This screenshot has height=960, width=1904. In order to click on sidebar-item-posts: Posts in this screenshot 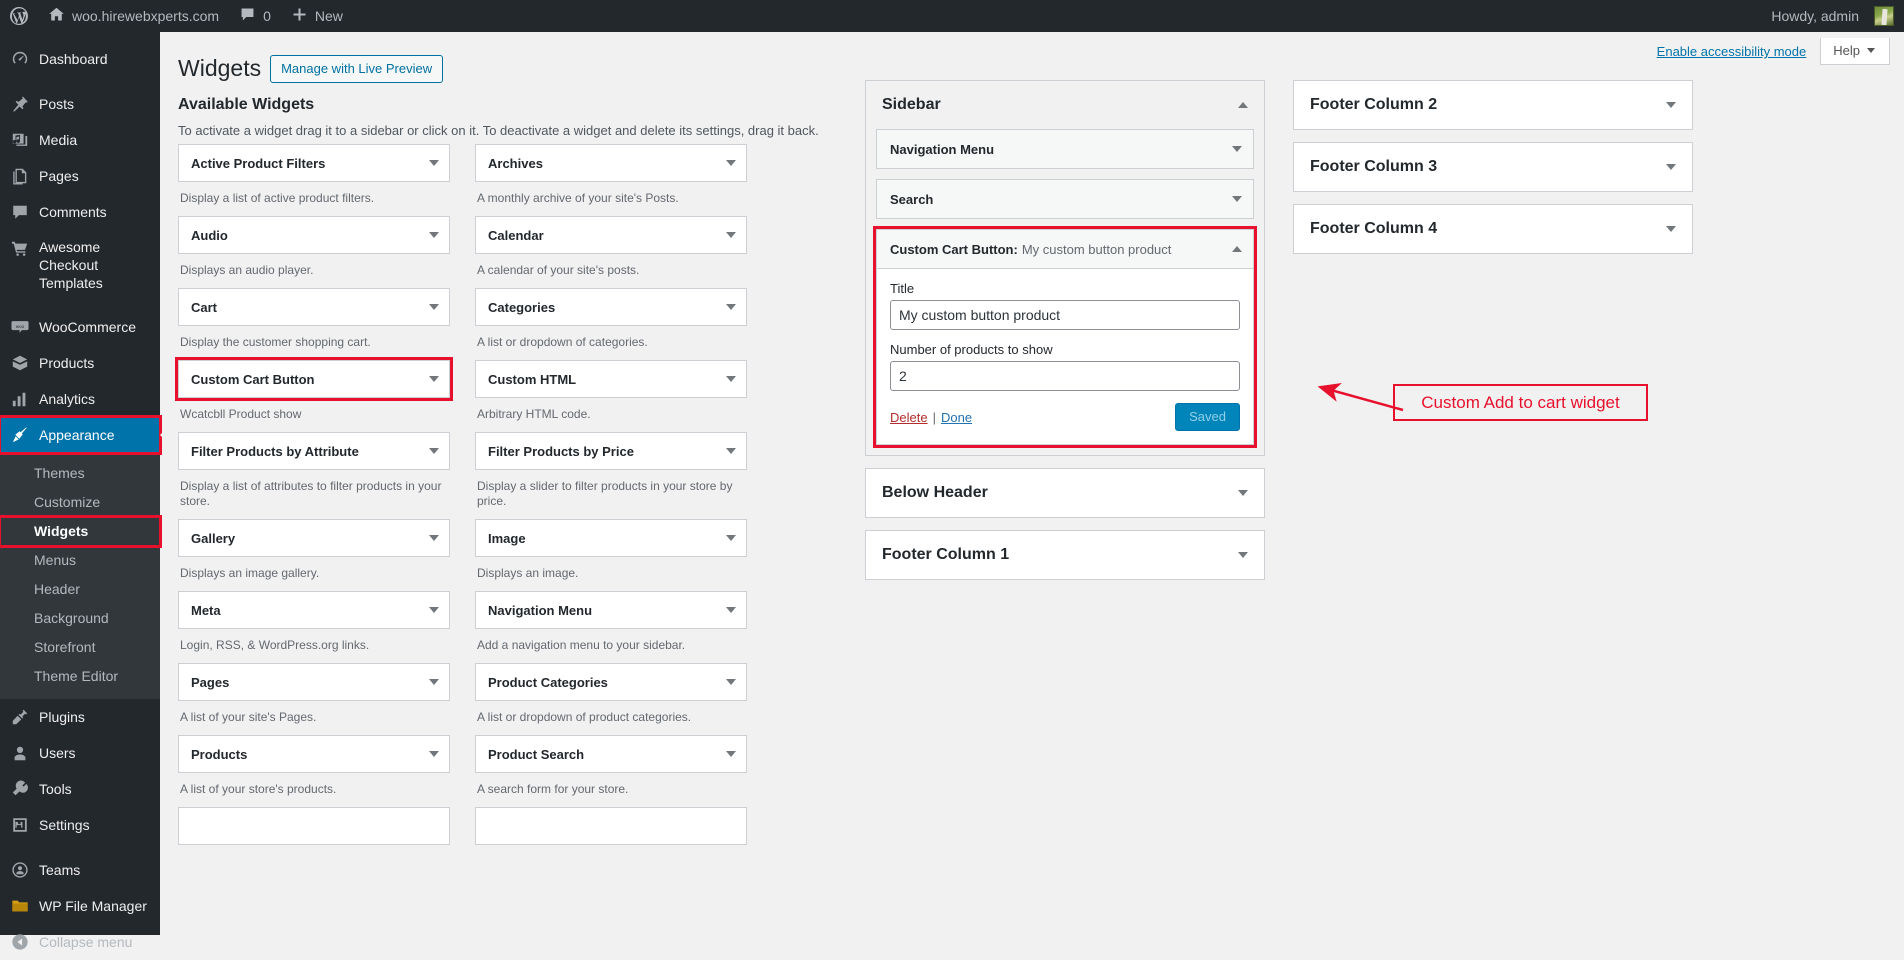, I will do `click(80, 104)`.